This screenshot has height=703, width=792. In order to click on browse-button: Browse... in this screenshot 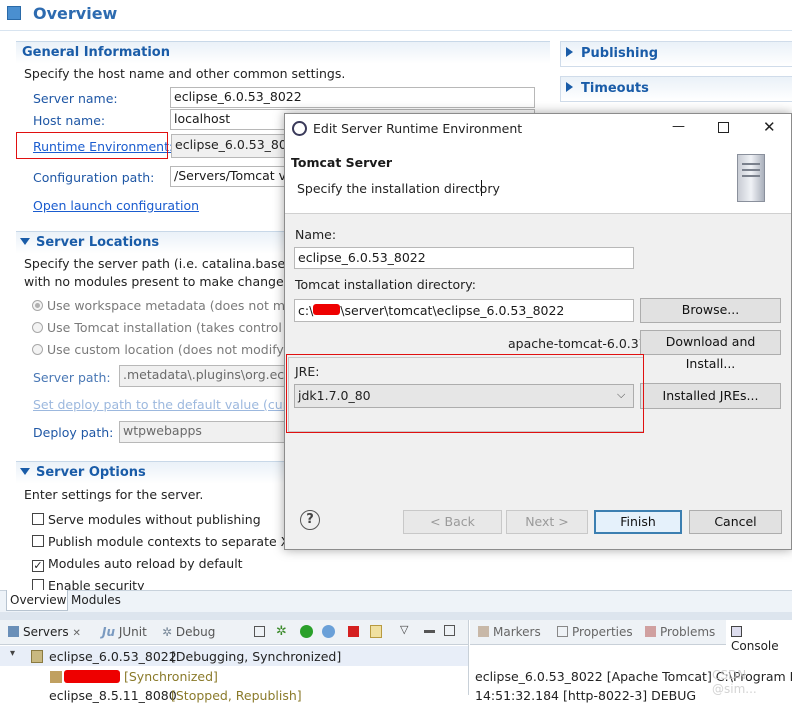, I will do `click(710, 310)`.